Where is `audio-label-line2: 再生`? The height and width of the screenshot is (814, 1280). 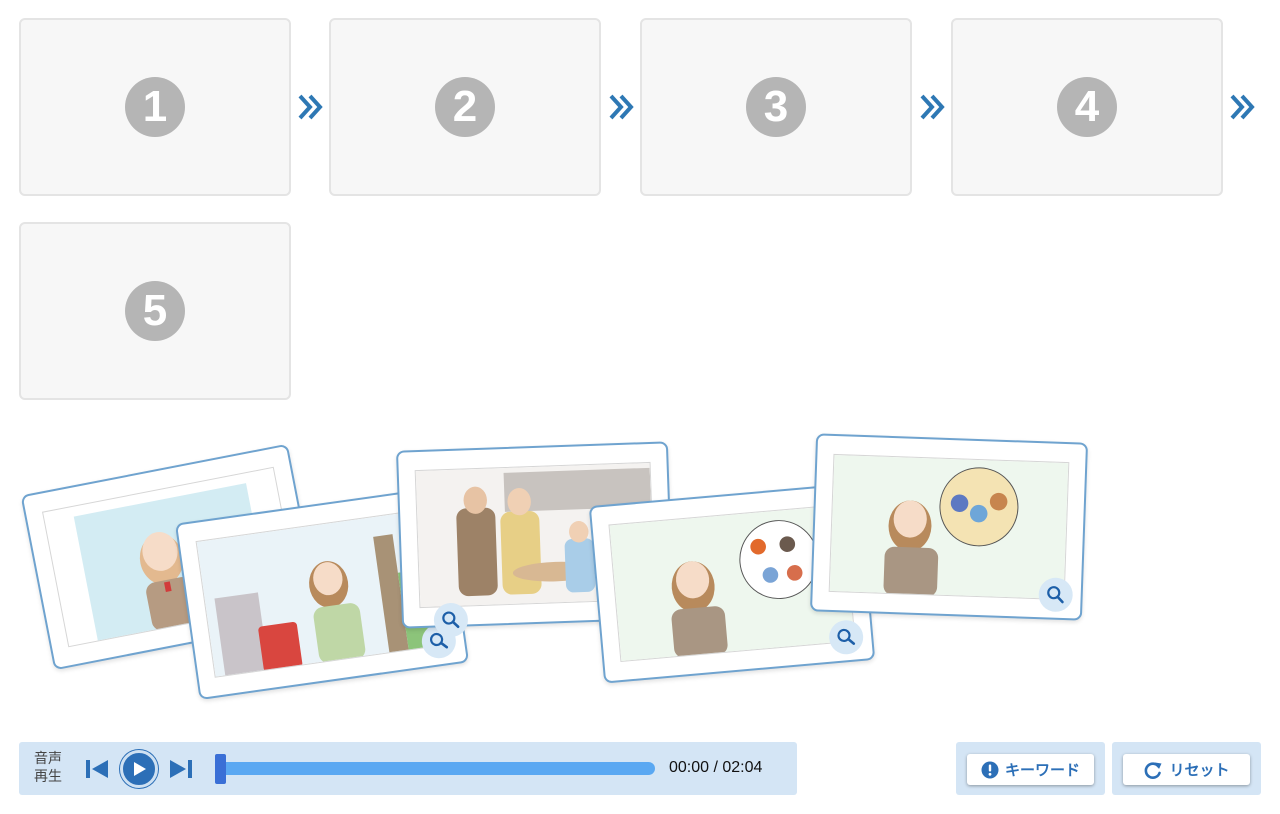
audio-label-line2: 再生 is located at coordinates (48, 777).